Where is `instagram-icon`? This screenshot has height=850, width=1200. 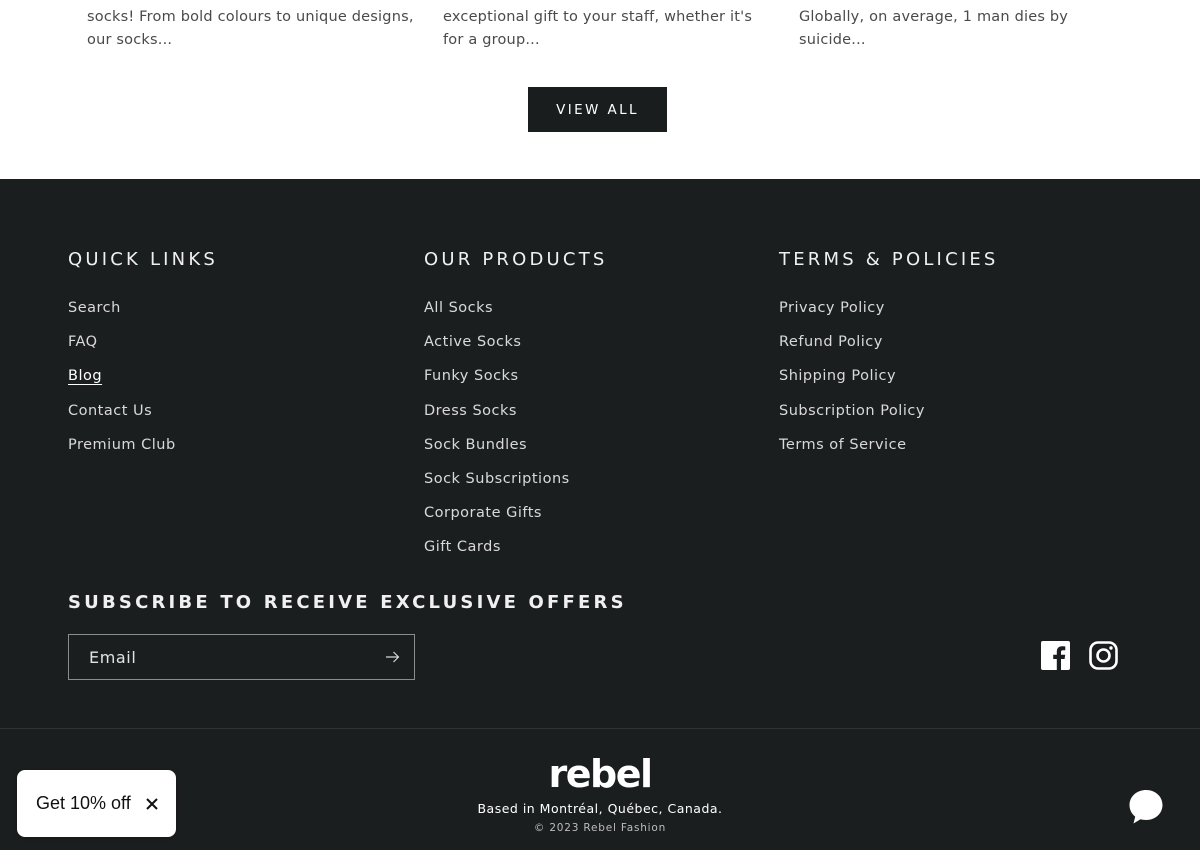
instagram-icon is located at coordinates (1103, 655).